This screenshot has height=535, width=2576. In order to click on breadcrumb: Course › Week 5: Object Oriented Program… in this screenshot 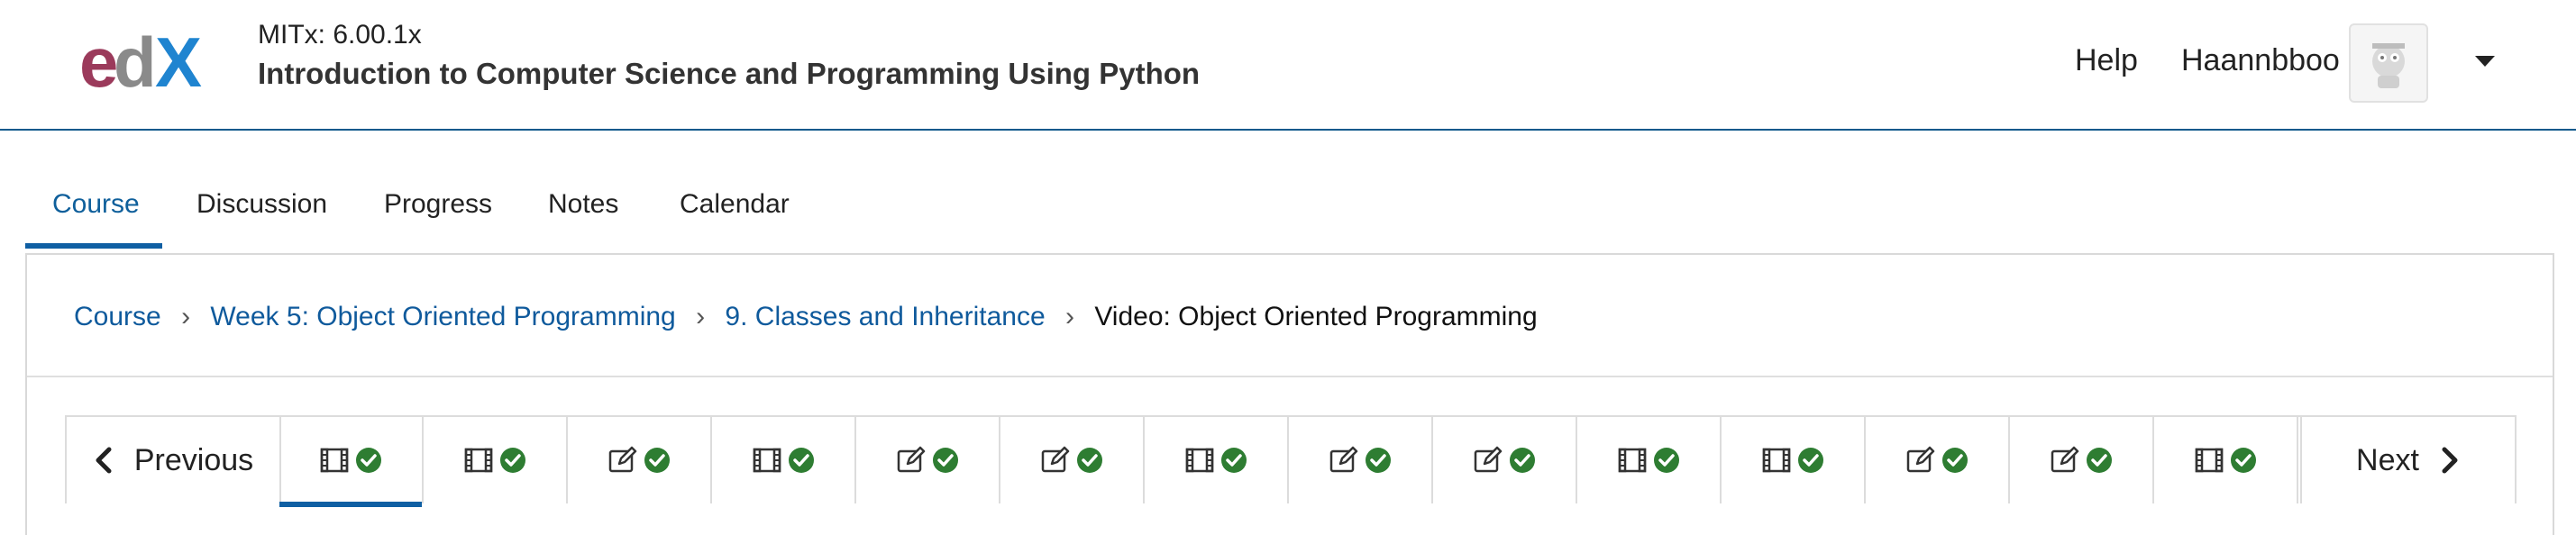, I will do `click(806, 317)`.